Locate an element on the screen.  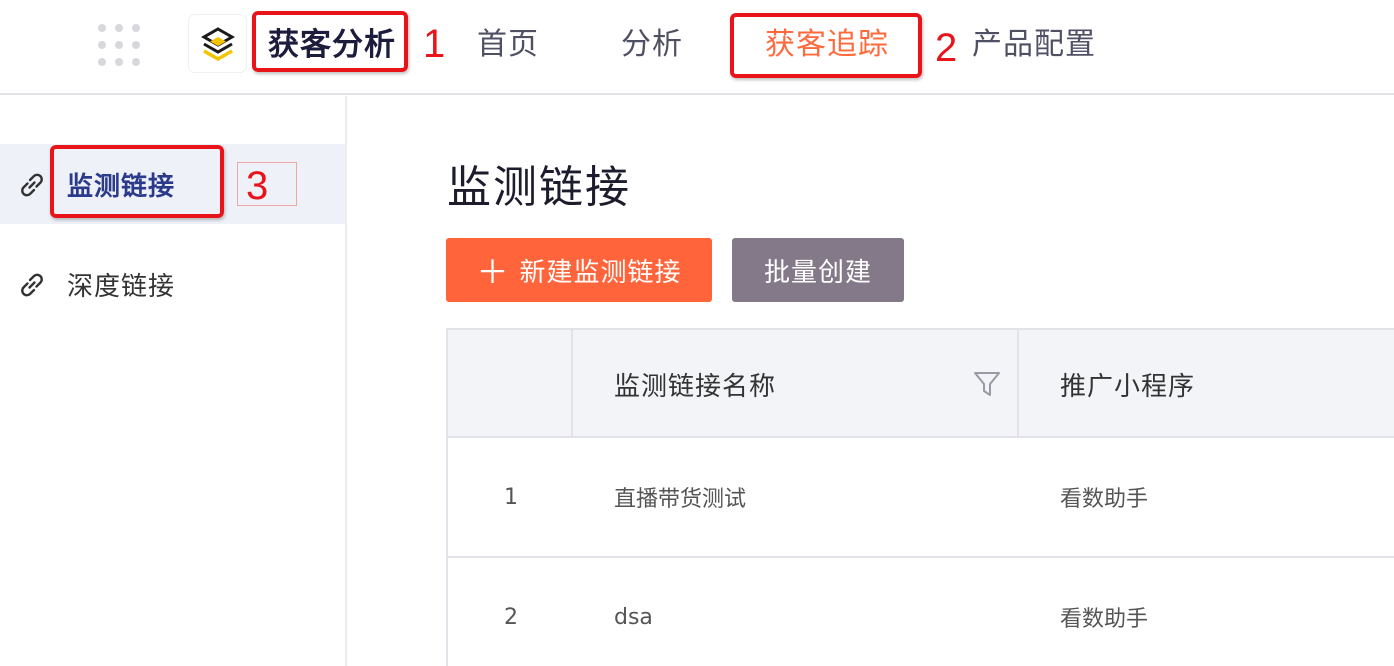
nav-acquisition-tracking: 获客追踪 is located at coordinates (827, 45).